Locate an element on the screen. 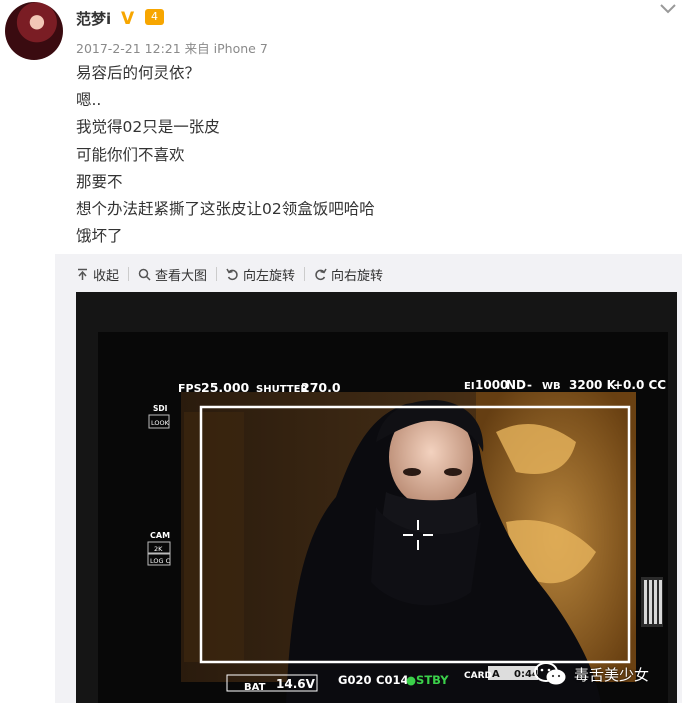 The width and height of the screenshot is (682, 703). fps-label: FPS is located at coordinates (190, 388).